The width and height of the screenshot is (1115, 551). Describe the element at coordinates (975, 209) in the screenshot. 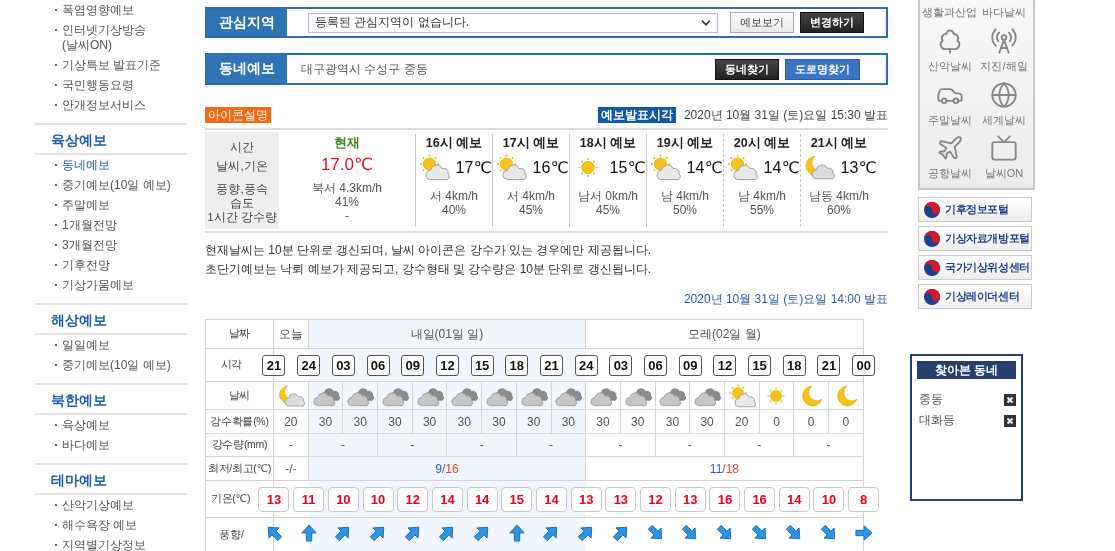

I see `portal-link: 기후정보포털` at that location.